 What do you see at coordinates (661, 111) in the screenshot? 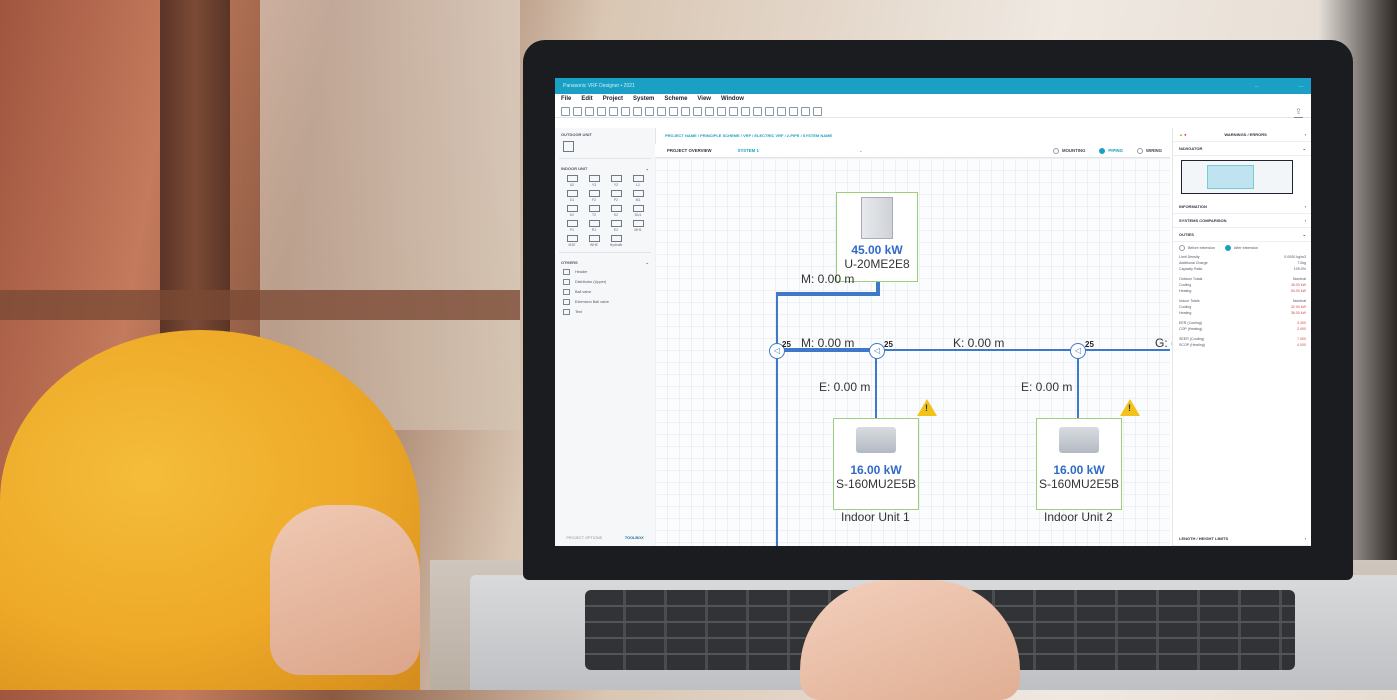
I see `paste-icon` at bounding box center [661, 111].